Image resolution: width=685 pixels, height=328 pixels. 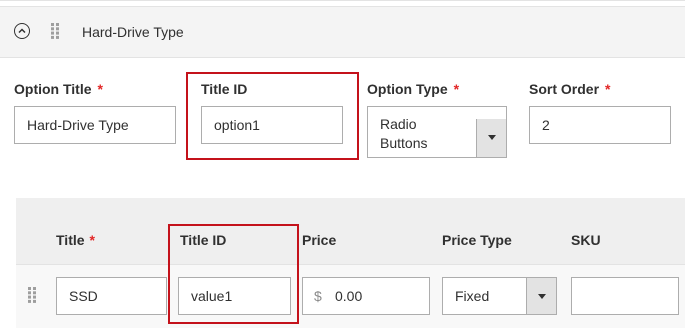 What do you see at coordinates (477, 240) in the screenshot?
I see `grid-price-type-header: Price Type` at bounding box center [477, 240].